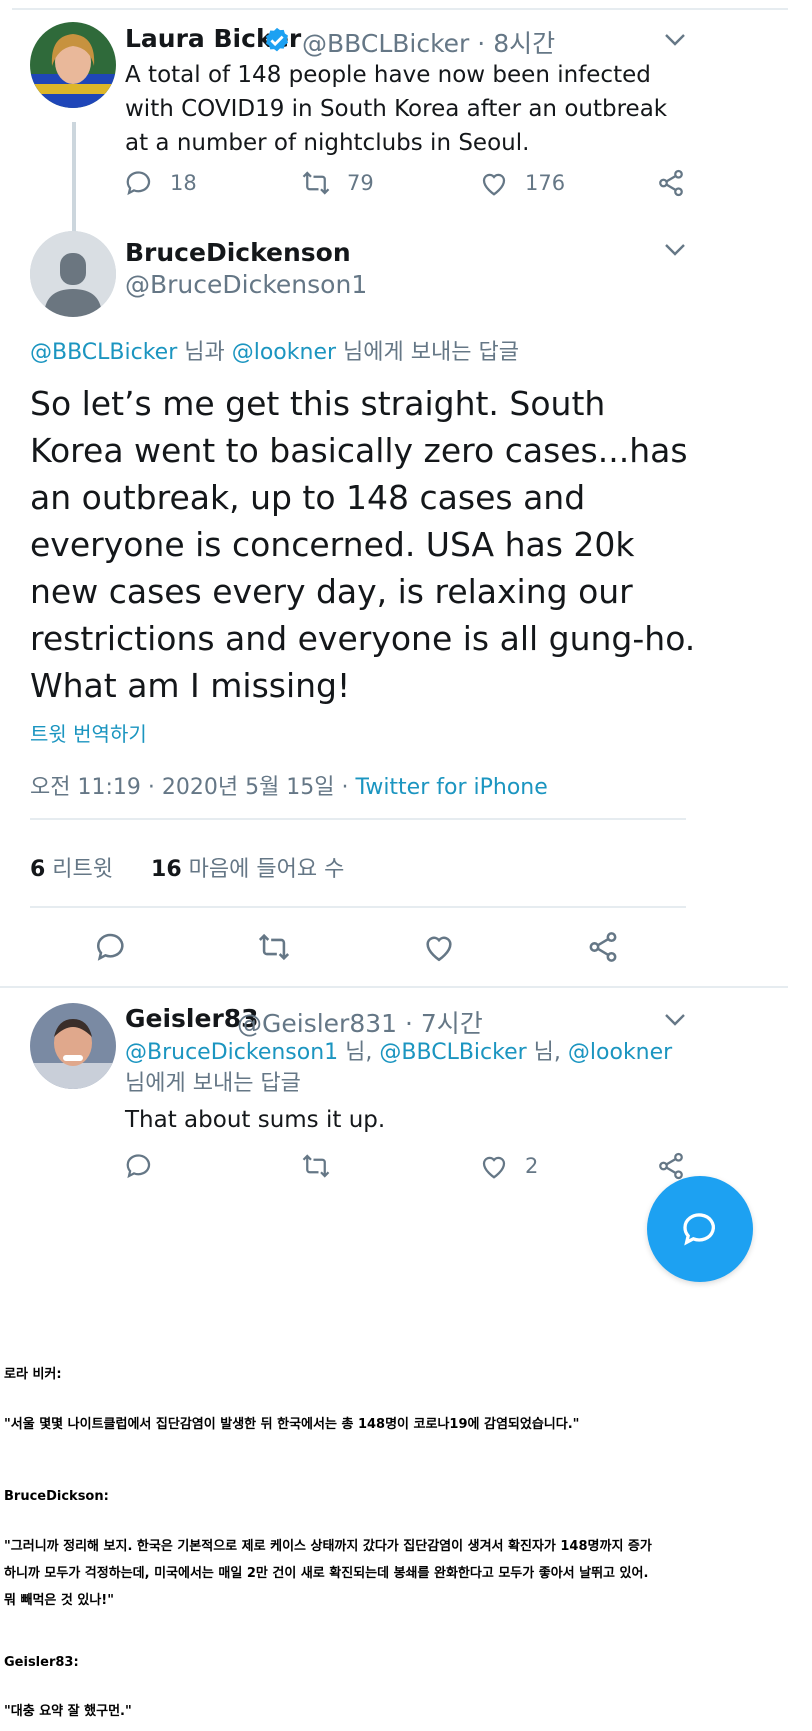  I want to click on translate-tweet-link: 트윗 번역하기, so click(88, 732).